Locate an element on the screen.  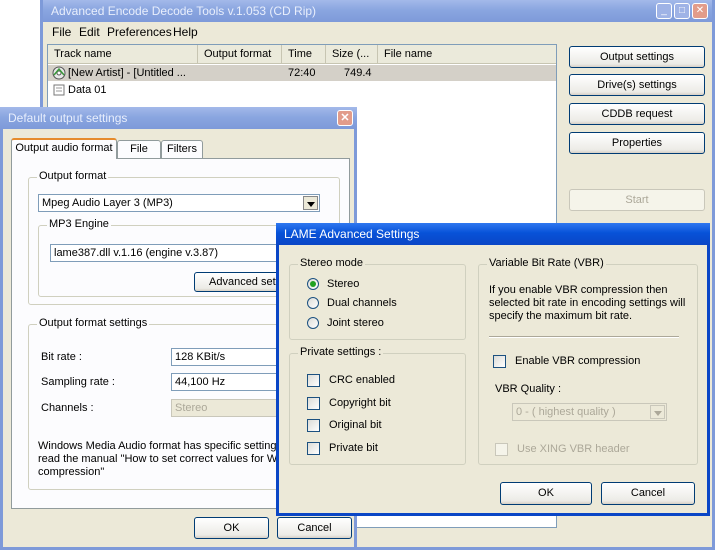
crc-enabled-label: CRC enabled is located at coordinates (362, 380).